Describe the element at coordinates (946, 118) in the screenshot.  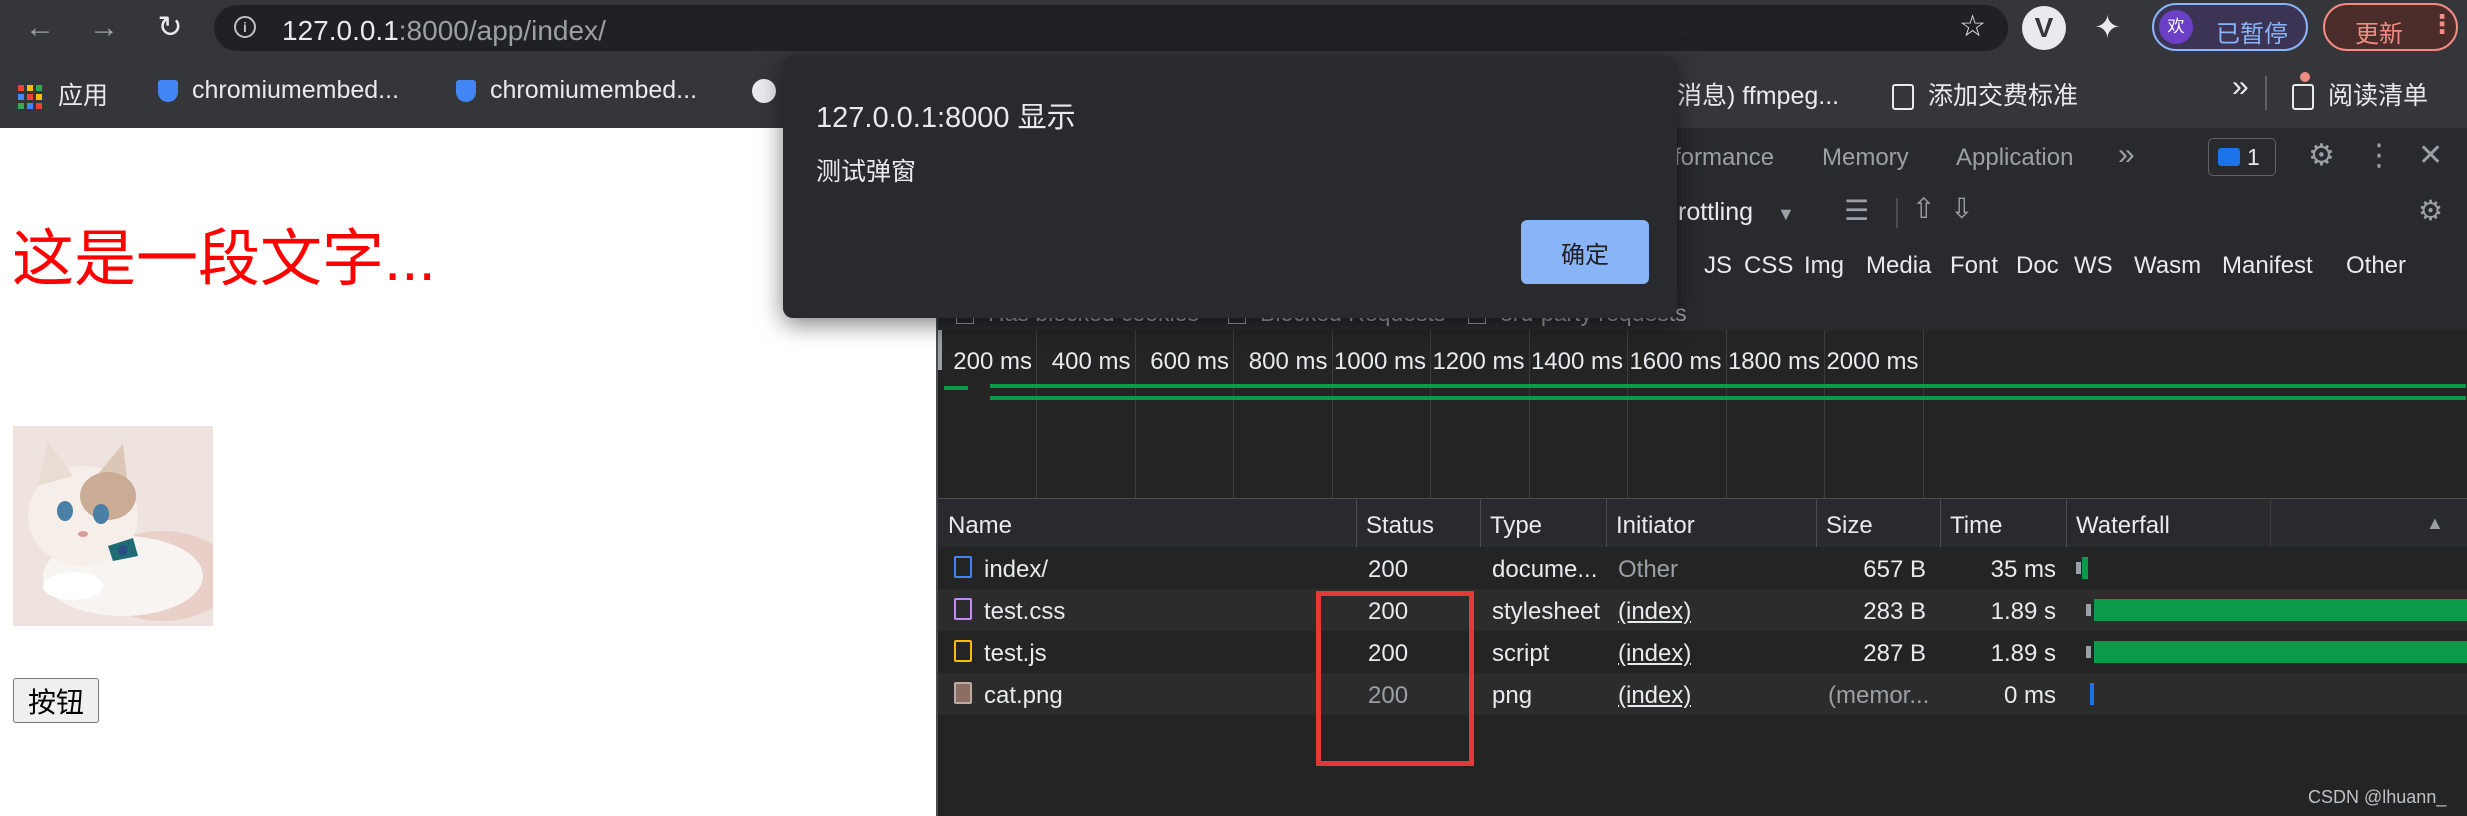
I see `alert-title: 127.0.0.1:8000 显示` at that location.